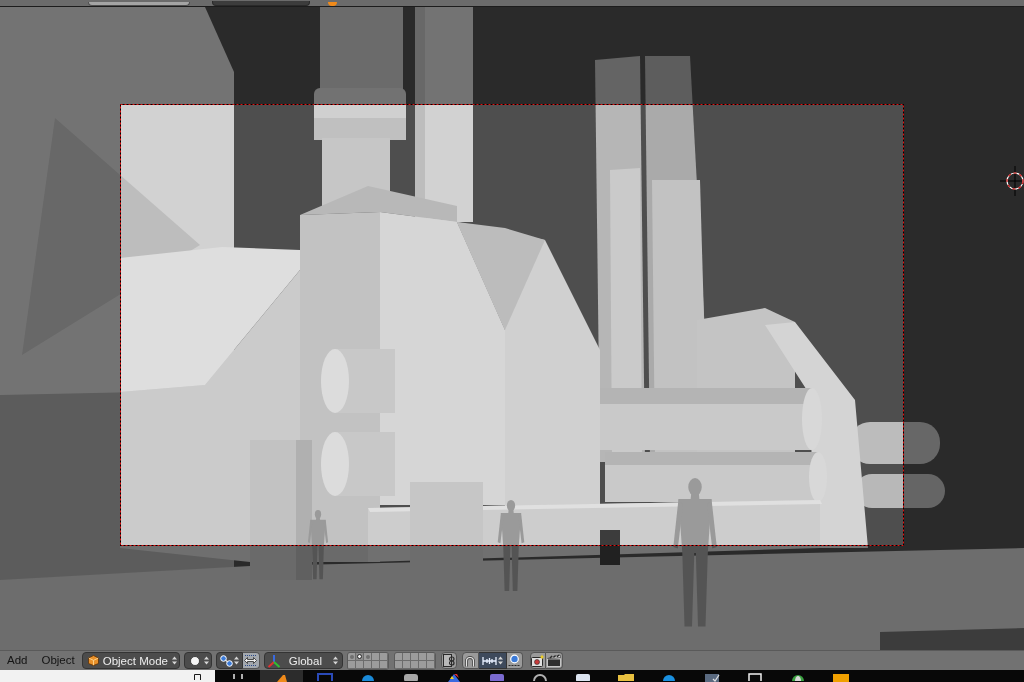 The image size is (1024, 682). I want to click on sphere-icon, so click(194, 660).